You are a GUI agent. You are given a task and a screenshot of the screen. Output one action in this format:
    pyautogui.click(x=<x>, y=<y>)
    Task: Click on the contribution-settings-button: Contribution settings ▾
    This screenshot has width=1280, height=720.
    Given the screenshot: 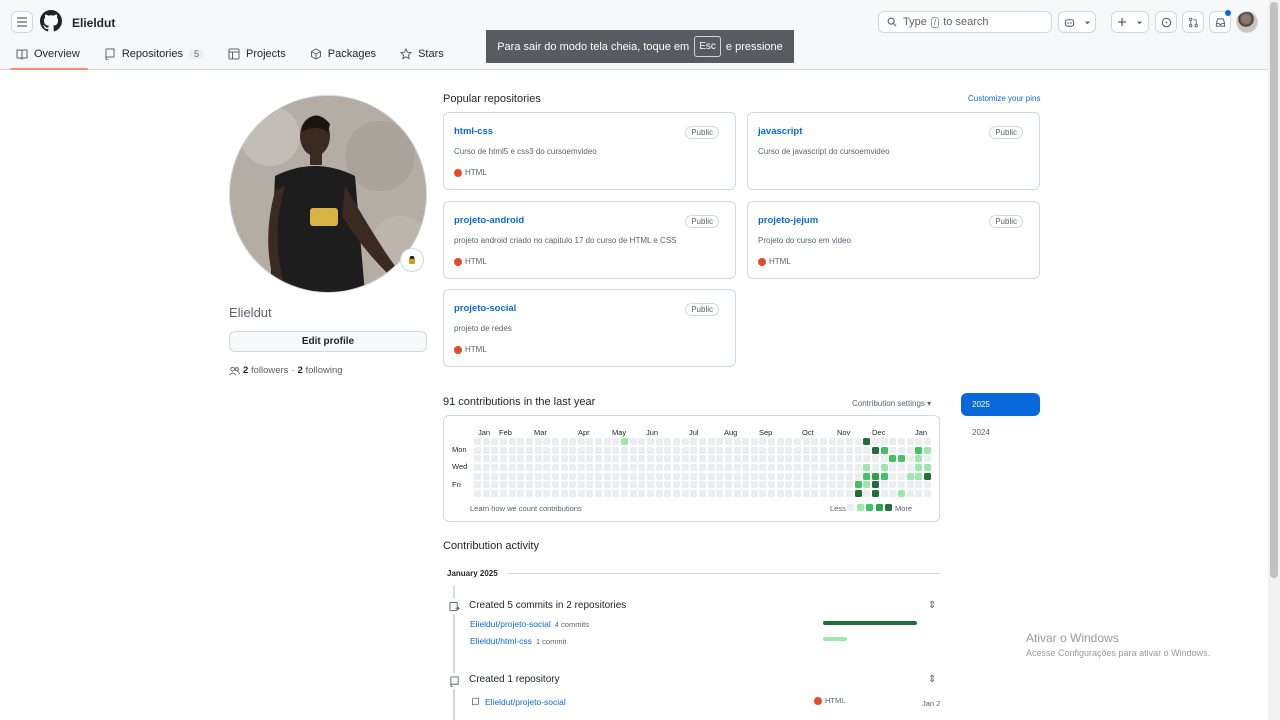 What is the action you would take?
    pyautogui.click(x=891, y=403)
    